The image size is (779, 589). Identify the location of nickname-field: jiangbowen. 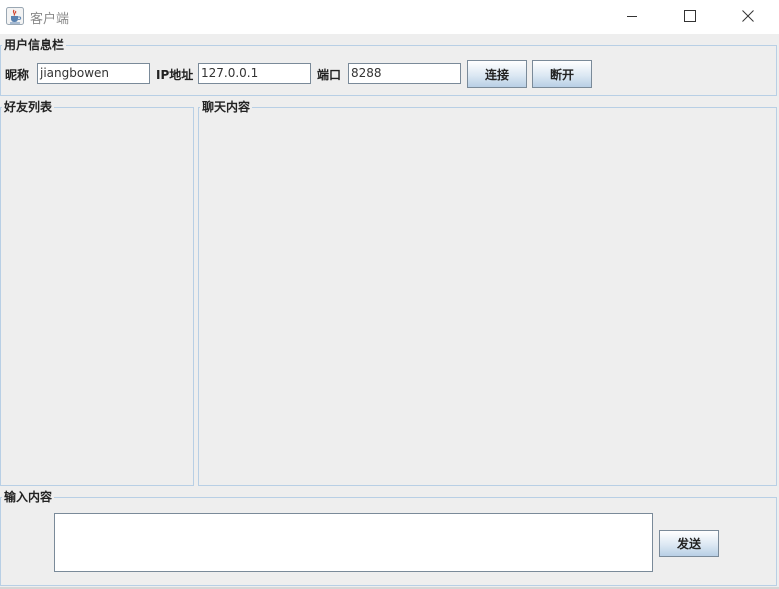
(93, 73).